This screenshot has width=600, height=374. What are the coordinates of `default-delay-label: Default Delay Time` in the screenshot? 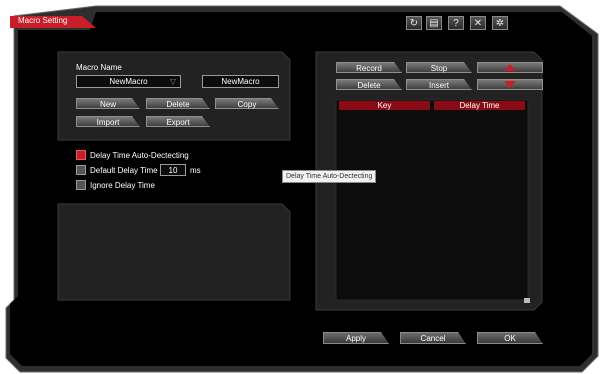 It's located at (124, 170).